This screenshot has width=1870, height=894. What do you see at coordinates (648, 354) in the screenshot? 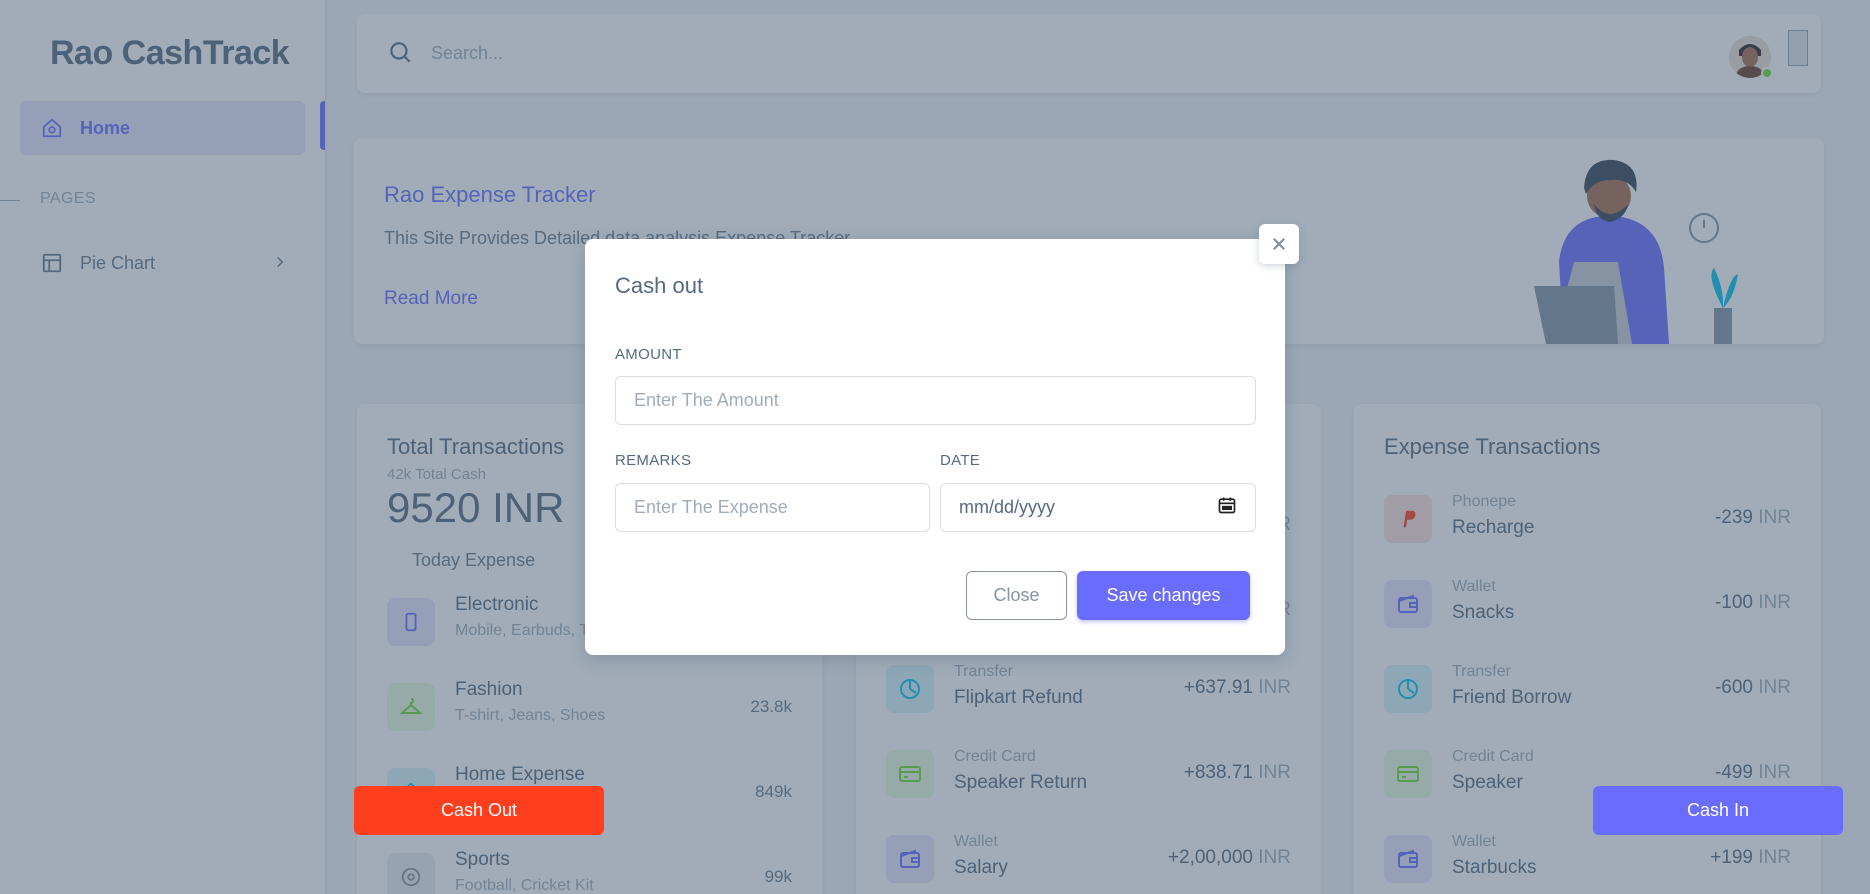
I see `amount-label: AMOUNT` at bounding box center [648, 354].